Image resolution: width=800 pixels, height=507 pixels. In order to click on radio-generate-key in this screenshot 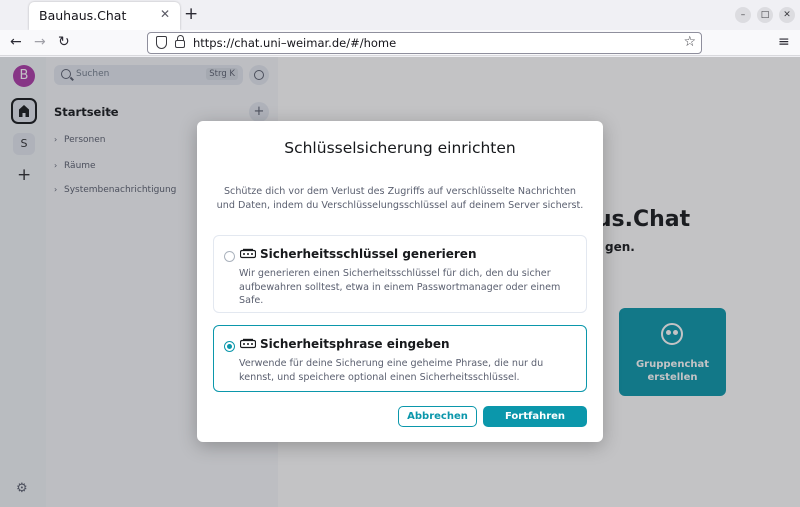, I will do `click(229, 256)`.